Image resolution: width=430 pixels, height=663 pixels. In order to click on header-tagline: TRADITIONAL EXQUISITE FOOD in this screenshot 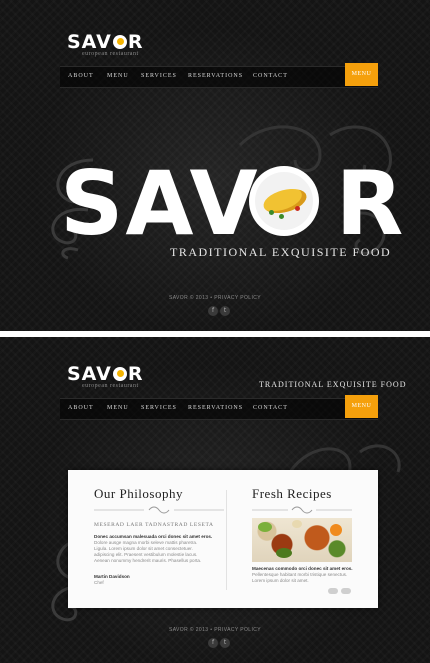, I will do `click(333, 384)`.